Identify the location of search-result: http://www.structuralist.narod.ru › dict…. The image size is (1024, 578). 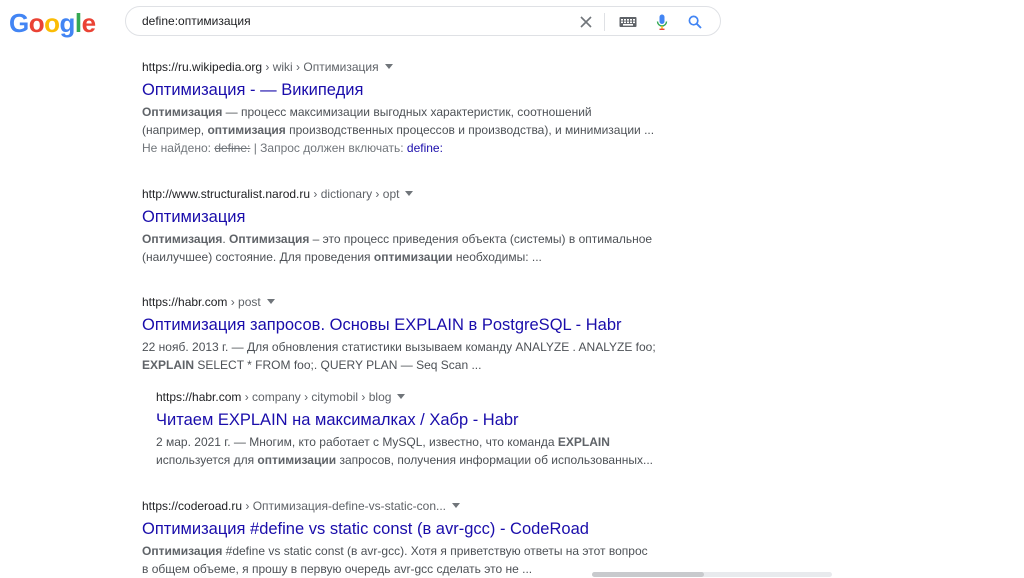
(407, 226).